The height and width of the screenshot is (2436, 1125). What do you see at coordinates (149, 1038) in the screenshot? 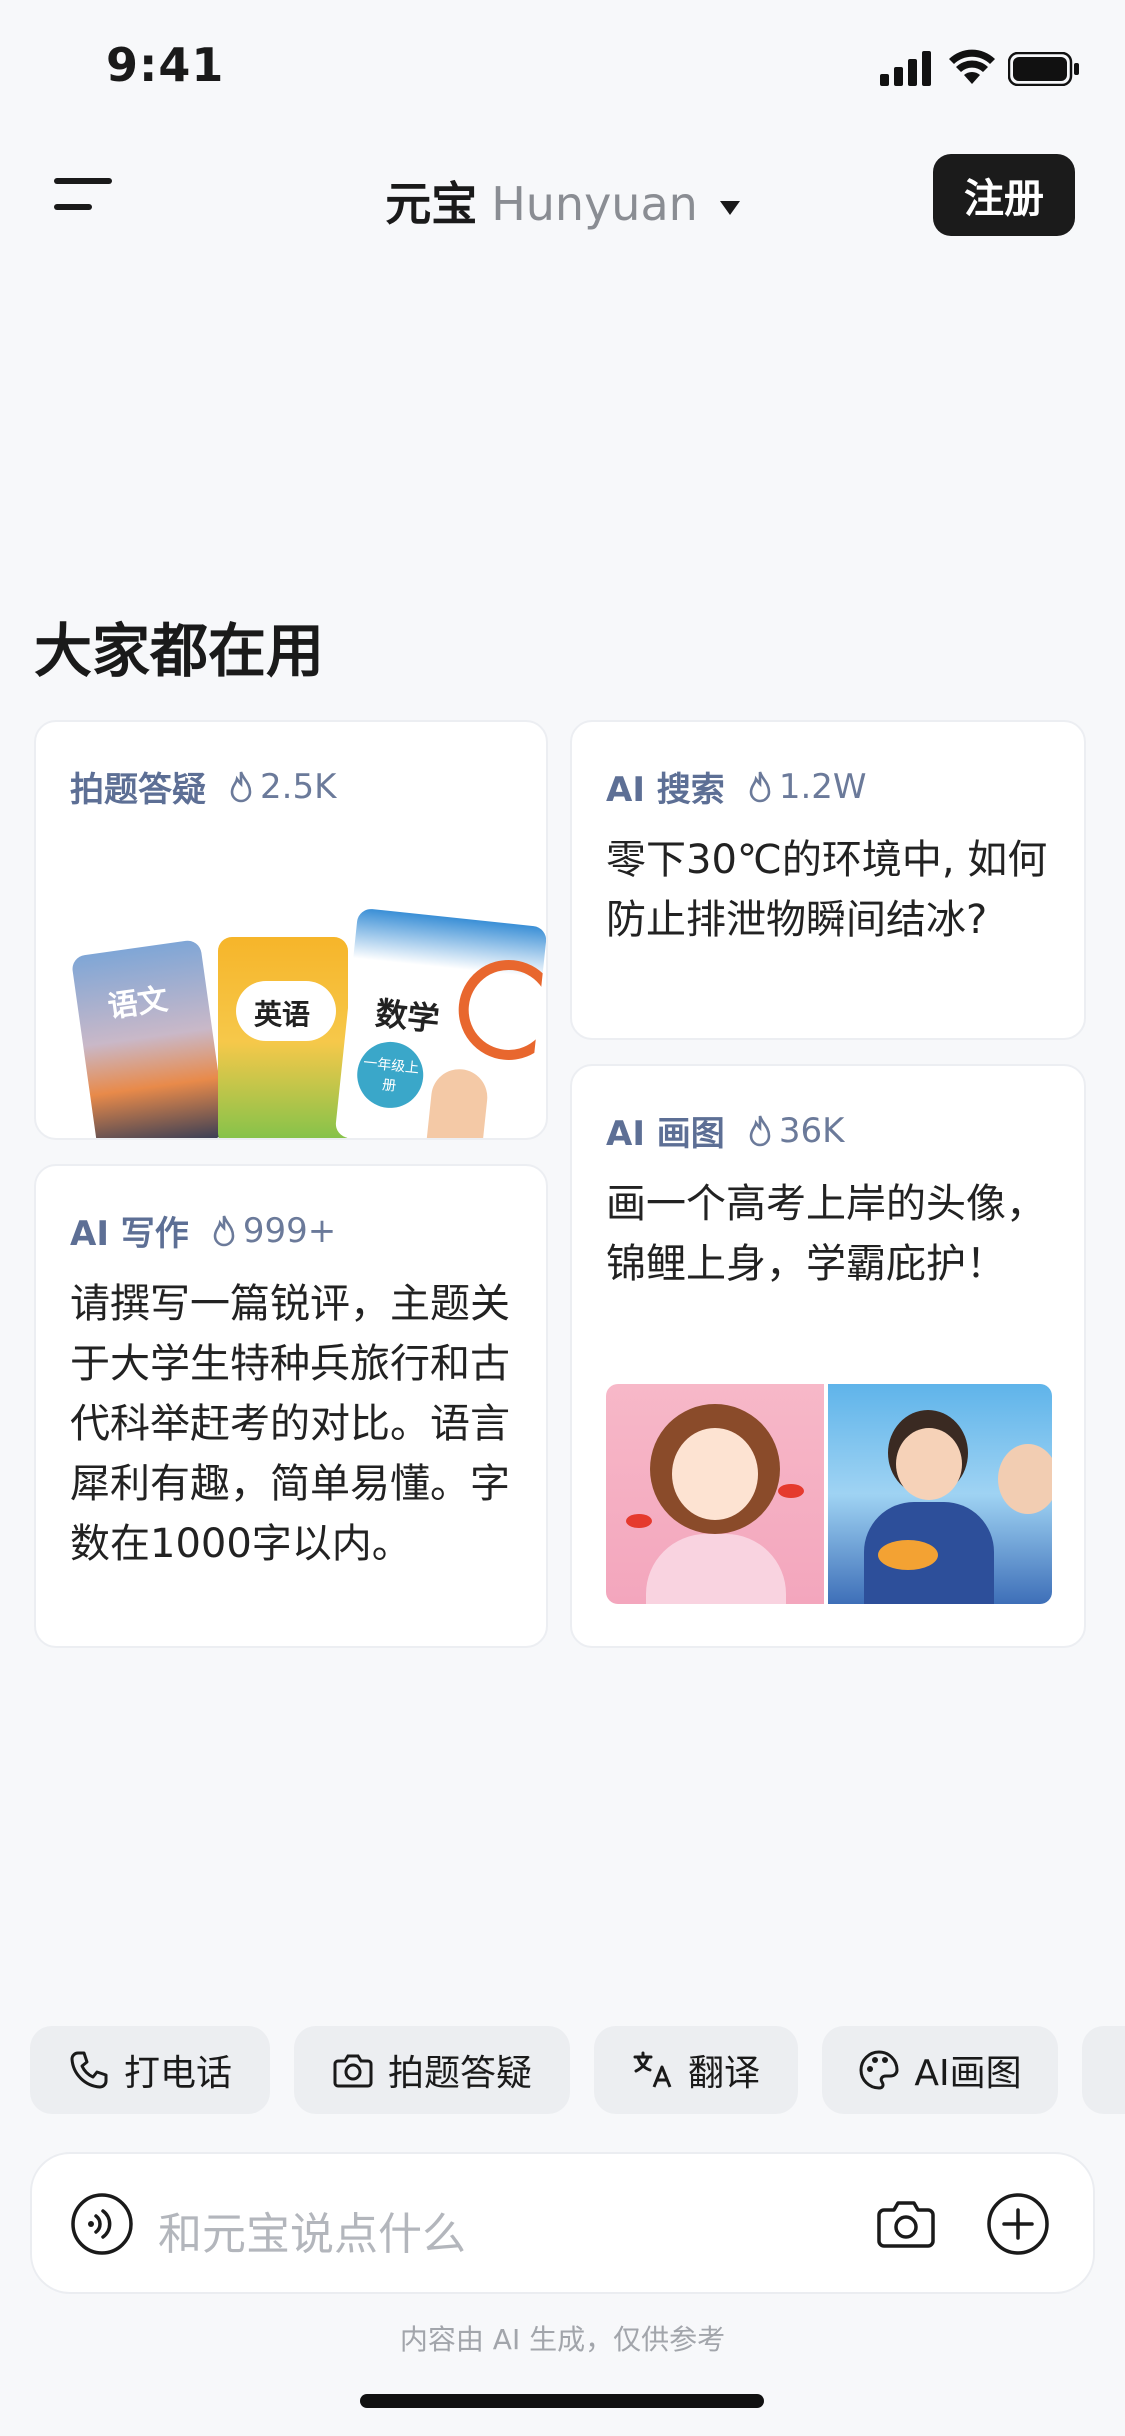
I see `chinese-textbook: 语文` at bounding box center [149, 1038].